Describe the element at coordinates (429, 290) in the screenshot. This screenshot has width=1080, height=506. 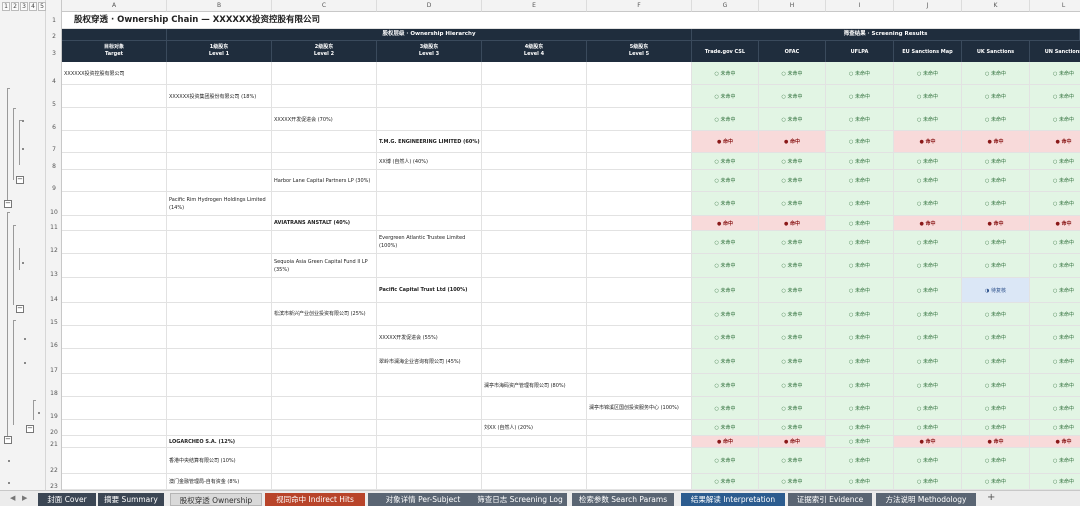
I see `cell-d14: Pacific Capital Trust Ltd (100%)` at that location.